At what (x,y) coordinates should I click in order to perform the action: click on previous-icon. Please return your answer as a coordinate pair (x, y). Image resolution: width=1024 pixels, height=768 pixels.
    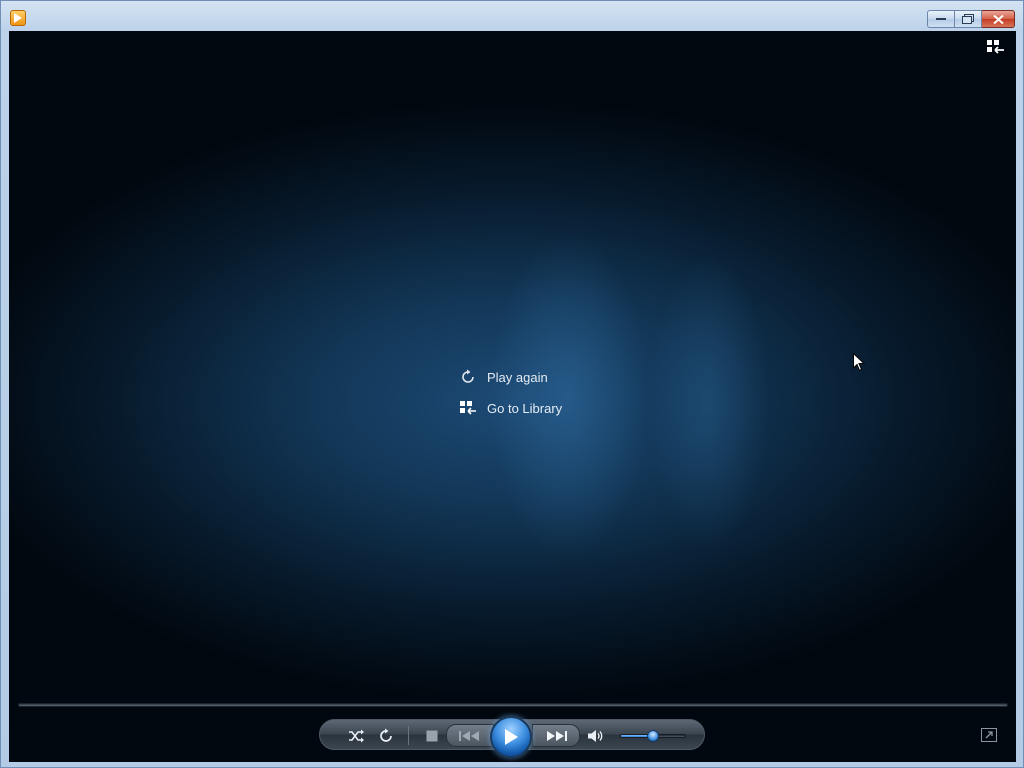
    Looking at the image, I should click on (469, 735).